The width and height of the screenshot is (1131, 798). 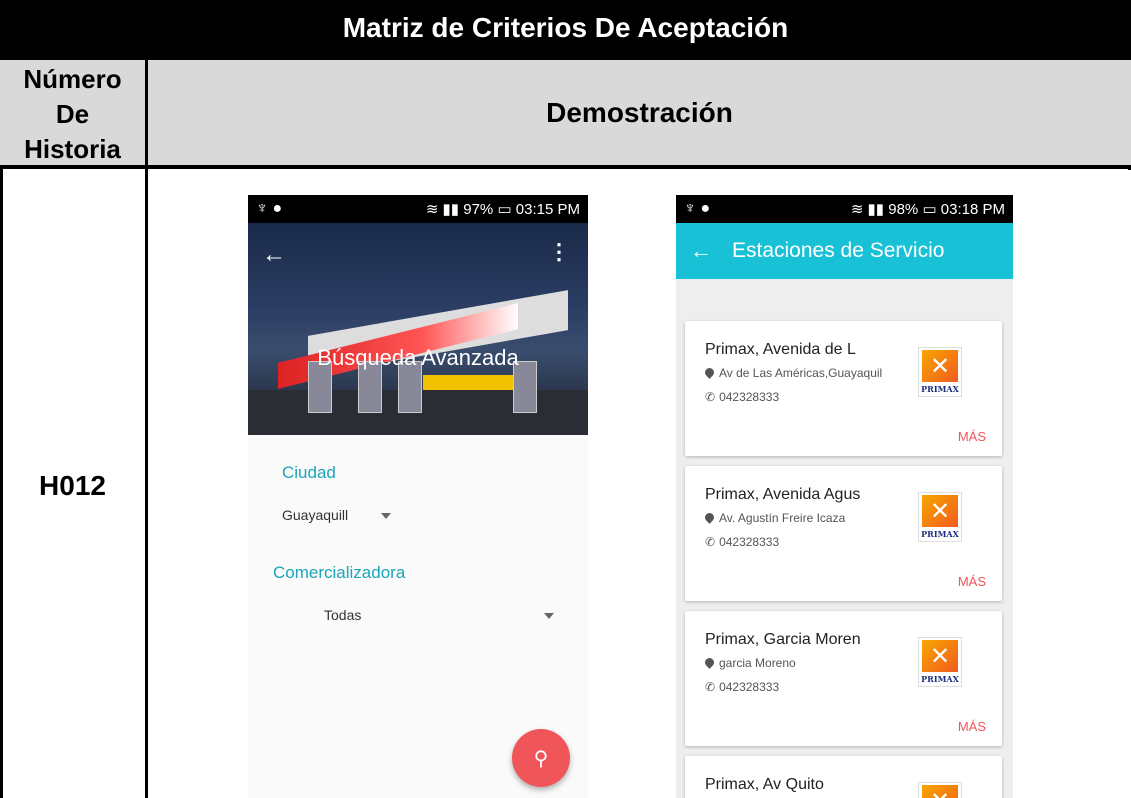 I want to click on station-address-text: garcia Moreno, so click(x=757, y=663).